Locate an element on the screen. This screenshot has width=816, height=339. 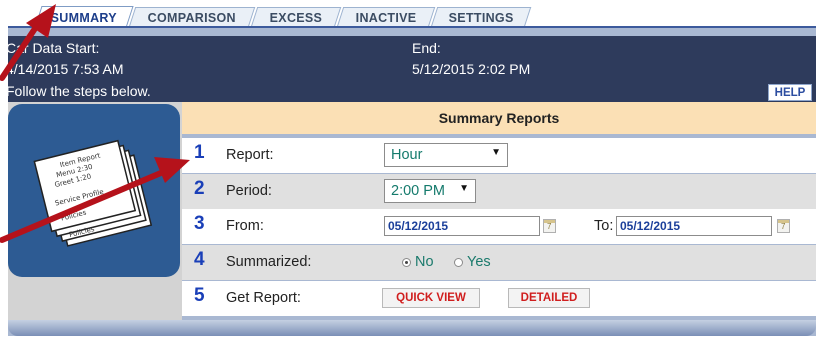
report-label: Report: is located at coordinates (250, 155).